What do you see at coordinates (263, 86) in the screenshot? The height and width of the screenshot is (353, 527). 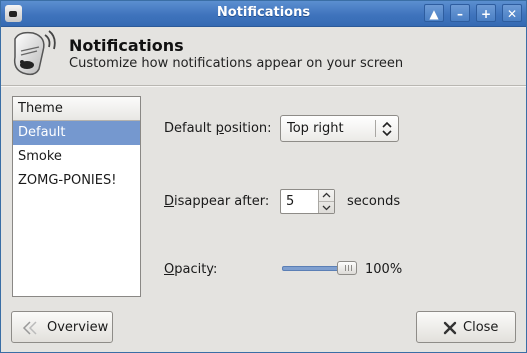 I see `header-divider` at bounding box center [263, 86].